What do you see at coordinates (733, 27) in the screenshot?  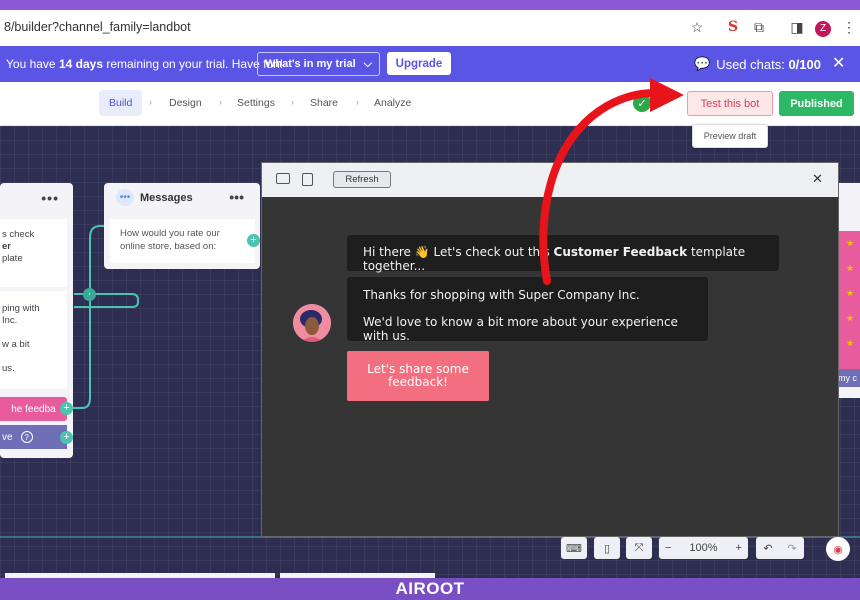 I see `extension-icon: S` at bounding box center [733, 27].